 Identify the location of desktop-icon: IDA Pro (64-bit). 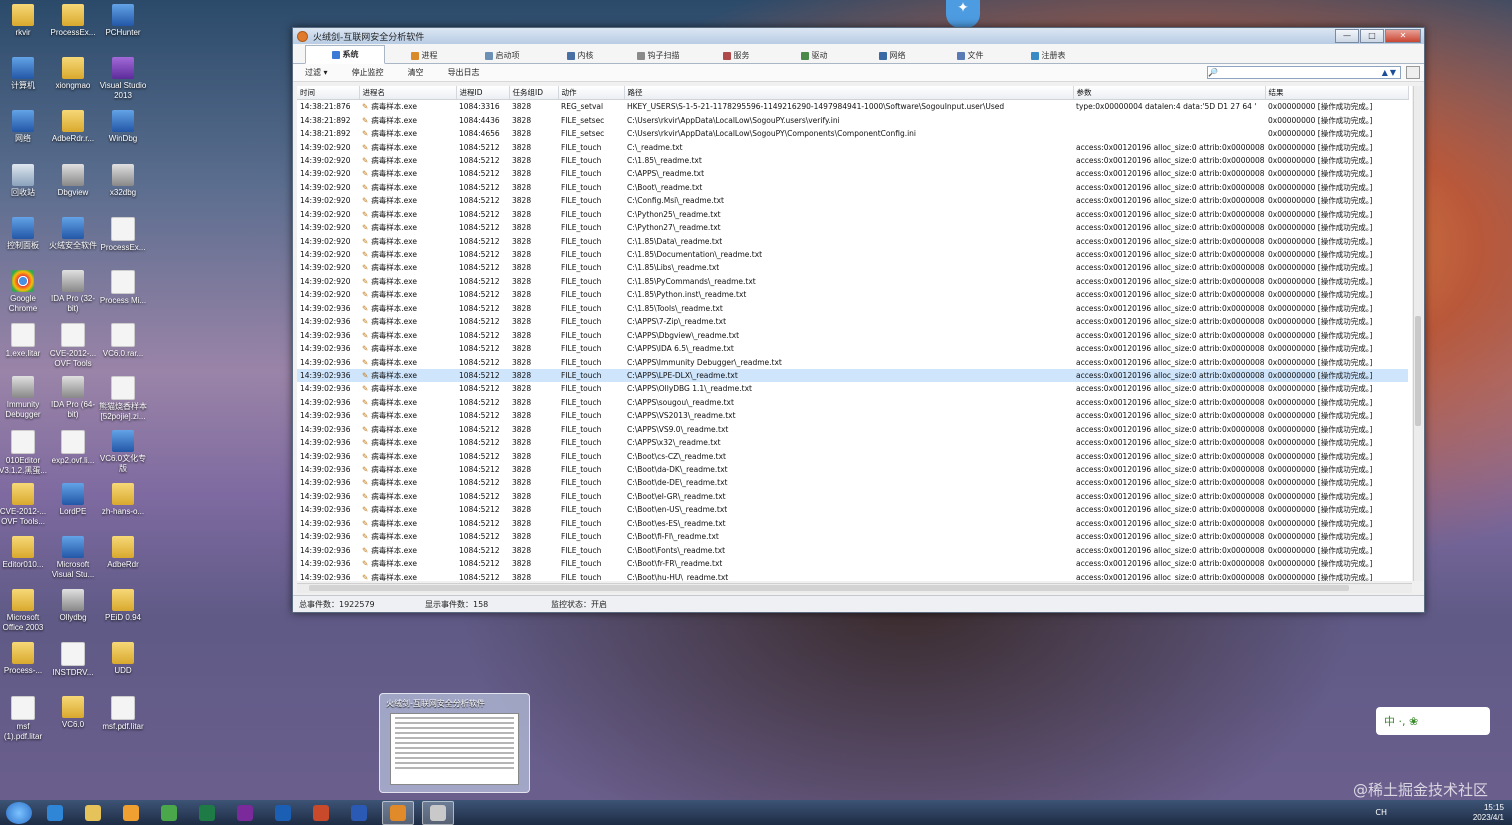
(73, 398).